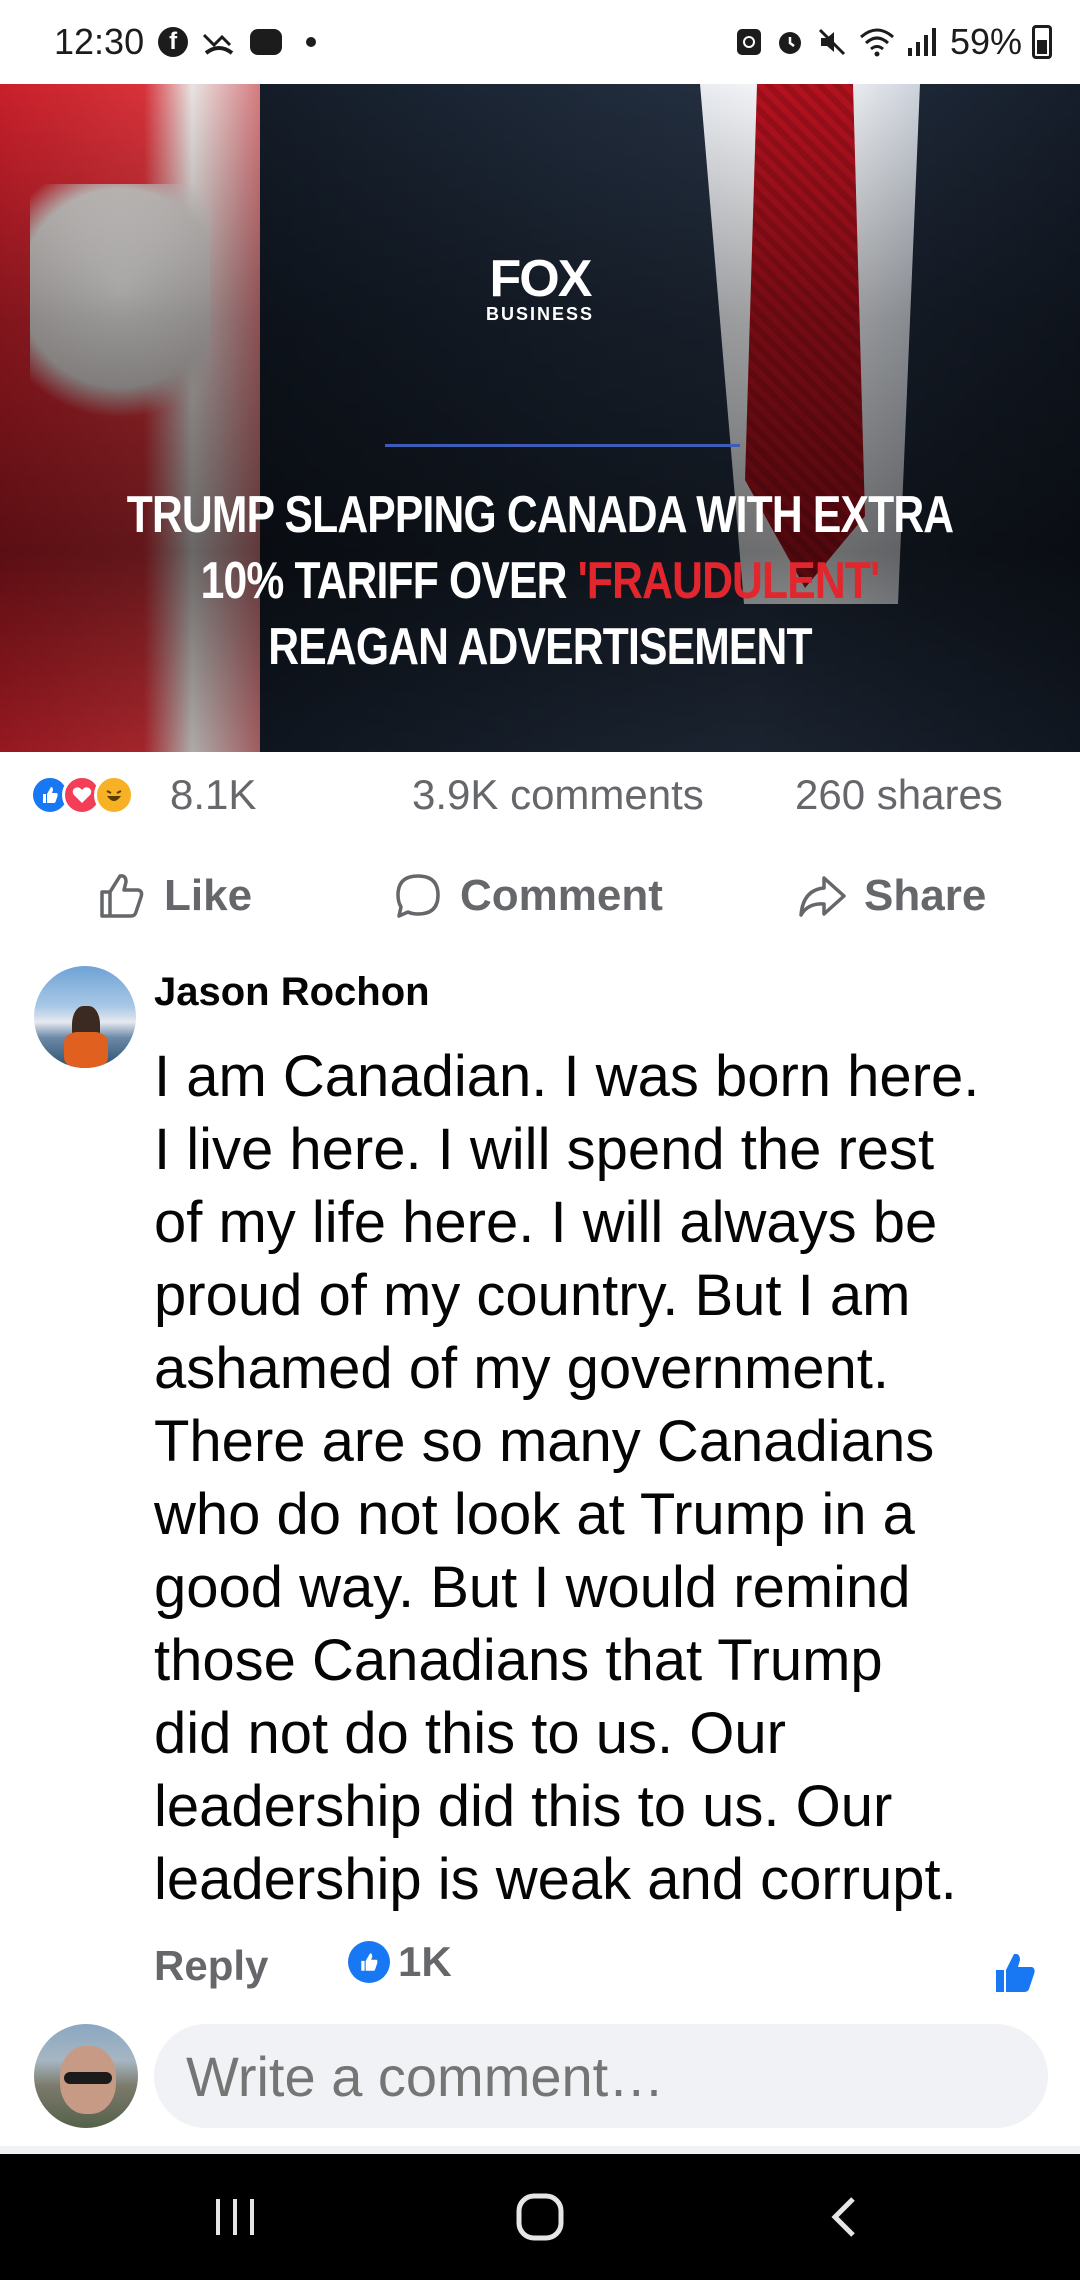 The height and width of the screenshot is (2280, 1080). I want to click on facebook-icon: f, so click(173, 42).